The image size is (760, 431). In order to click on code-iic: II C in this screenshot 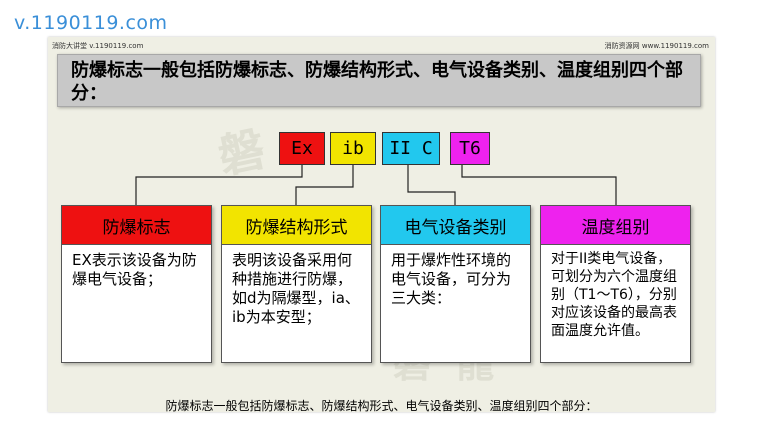, I will do `click(411, 148)`.